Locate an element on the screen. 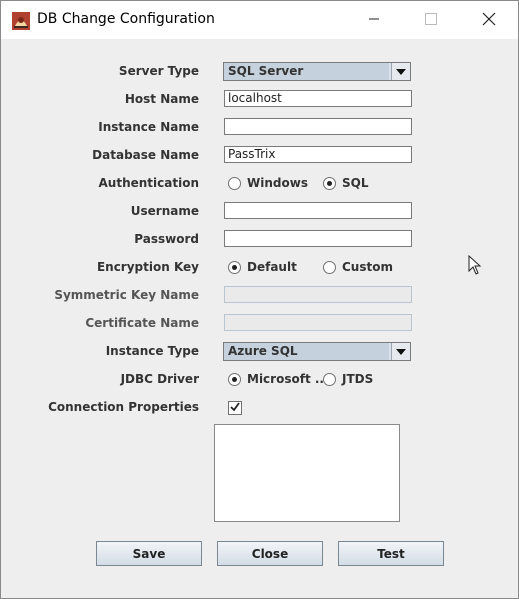 The height and width of the screenshot is (599, 519). jdbc-jtds-label: JTDS is located at coordinates (358, 379).